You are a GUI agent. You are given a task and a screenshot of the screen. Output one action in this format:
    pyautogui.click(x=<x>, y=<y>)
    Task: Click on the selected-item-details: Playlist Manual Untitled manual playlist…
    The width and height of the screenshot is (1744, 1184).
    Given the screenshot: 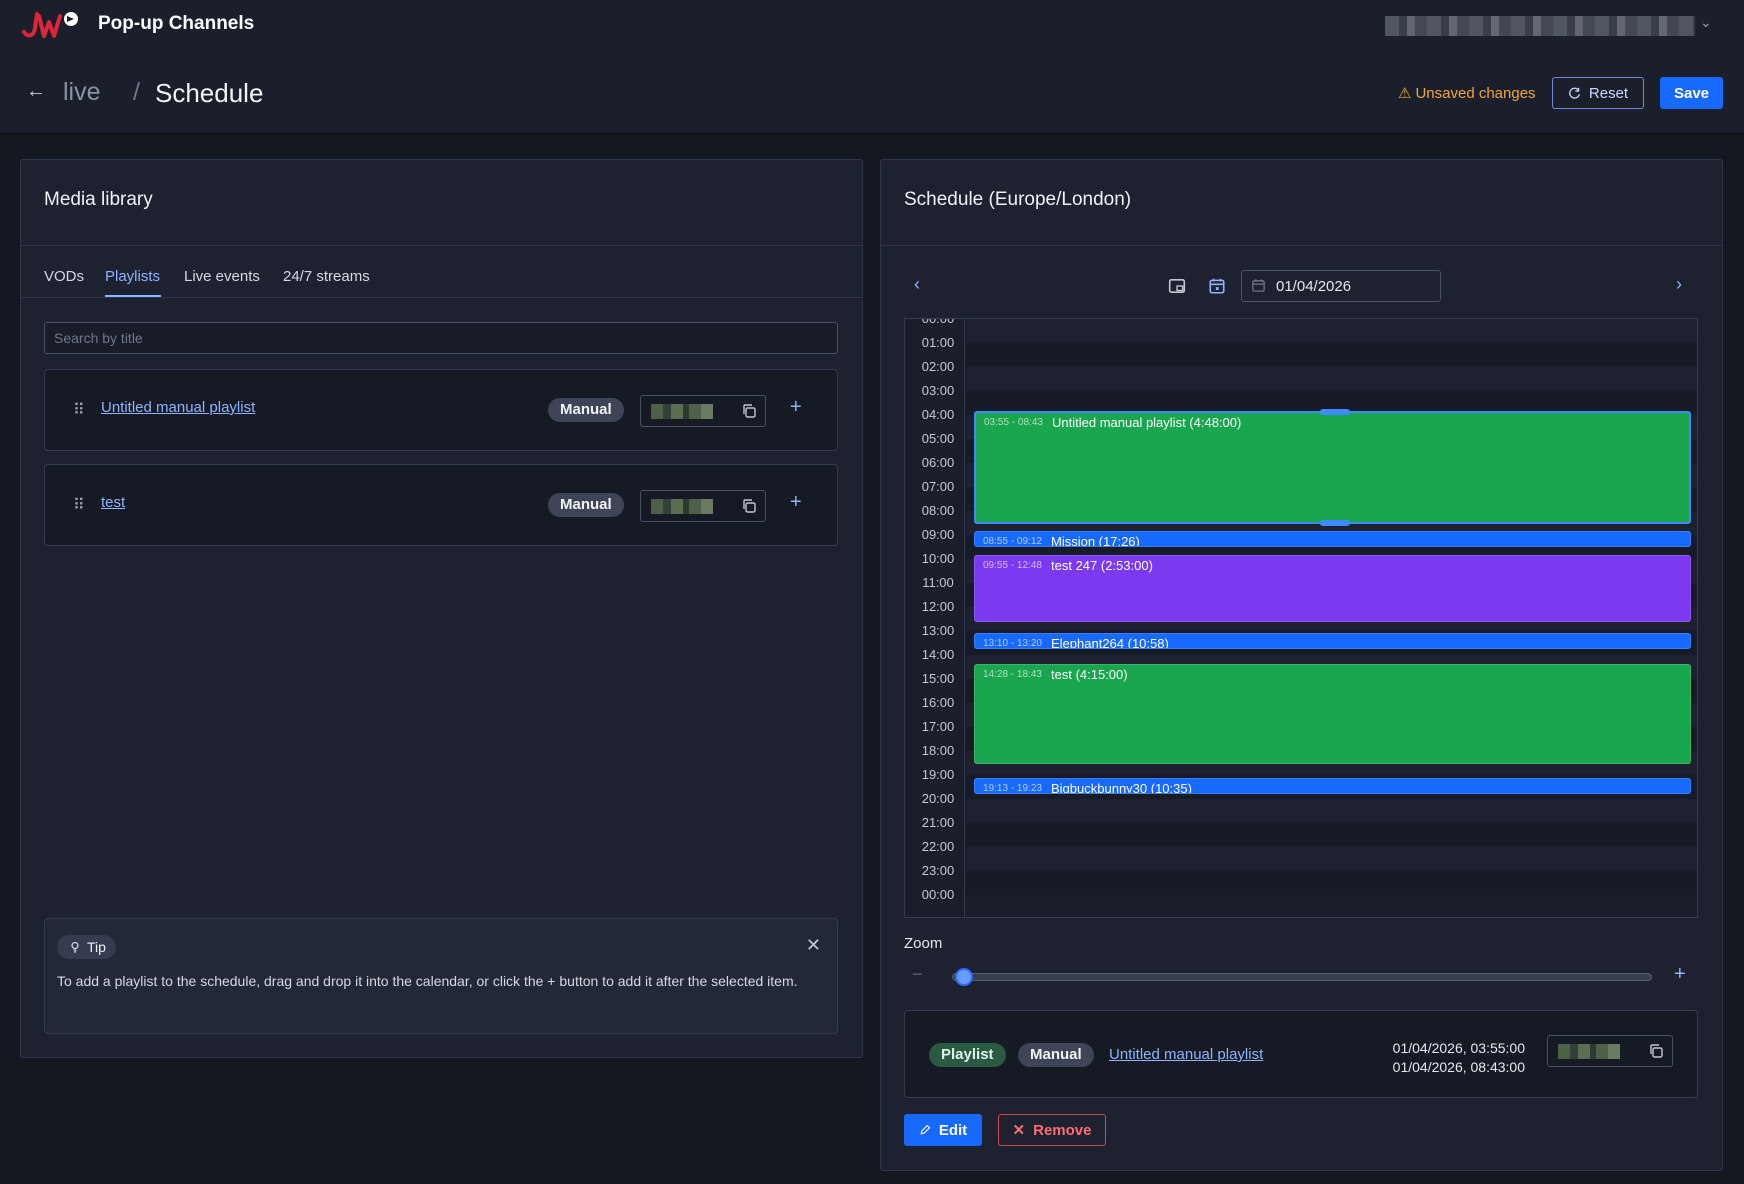 What is the action you would take?
    pyautogui.click(x=1301, y=1054)
    